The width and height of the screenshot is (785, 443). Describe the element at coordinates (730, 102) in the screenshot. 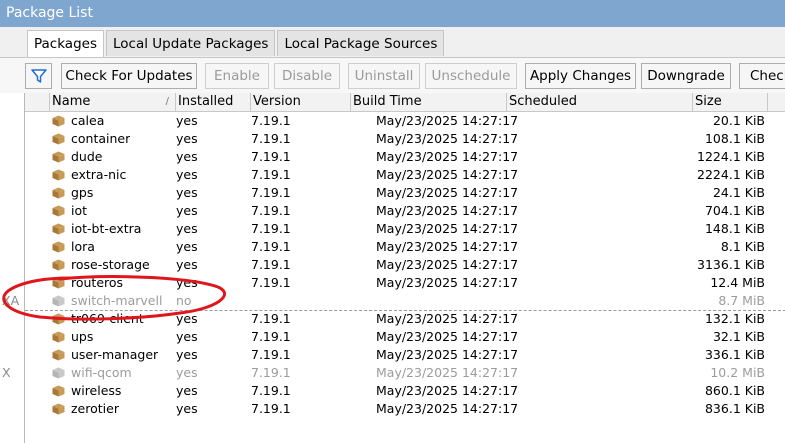

I see `column-header-size: Size` at that location.